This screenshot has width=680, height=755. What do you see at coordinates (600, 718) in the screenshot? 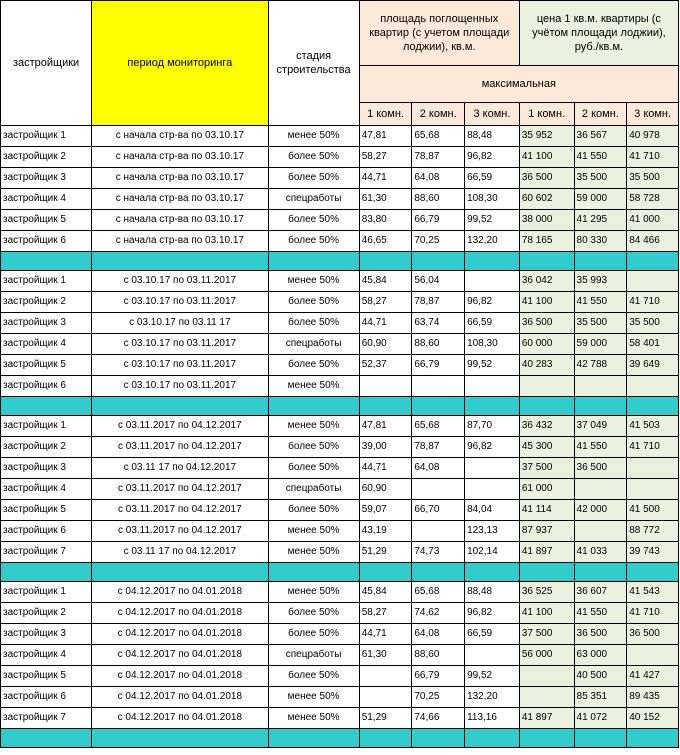
I see `cell-price-2: 41 072` at bounding box center [600, 718].